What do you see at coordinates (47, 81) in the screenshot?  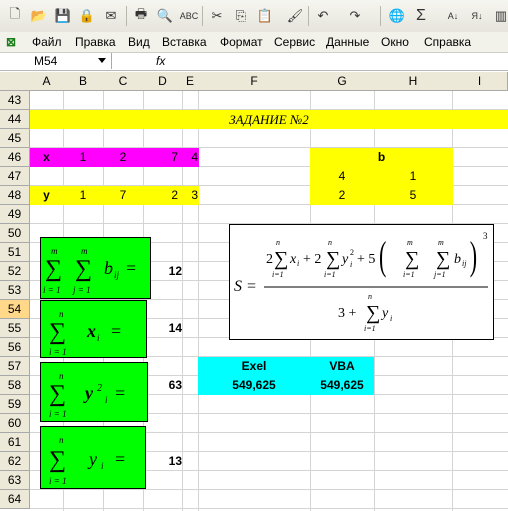 I see `col-header-a: A` at bounding box center [47, 81].